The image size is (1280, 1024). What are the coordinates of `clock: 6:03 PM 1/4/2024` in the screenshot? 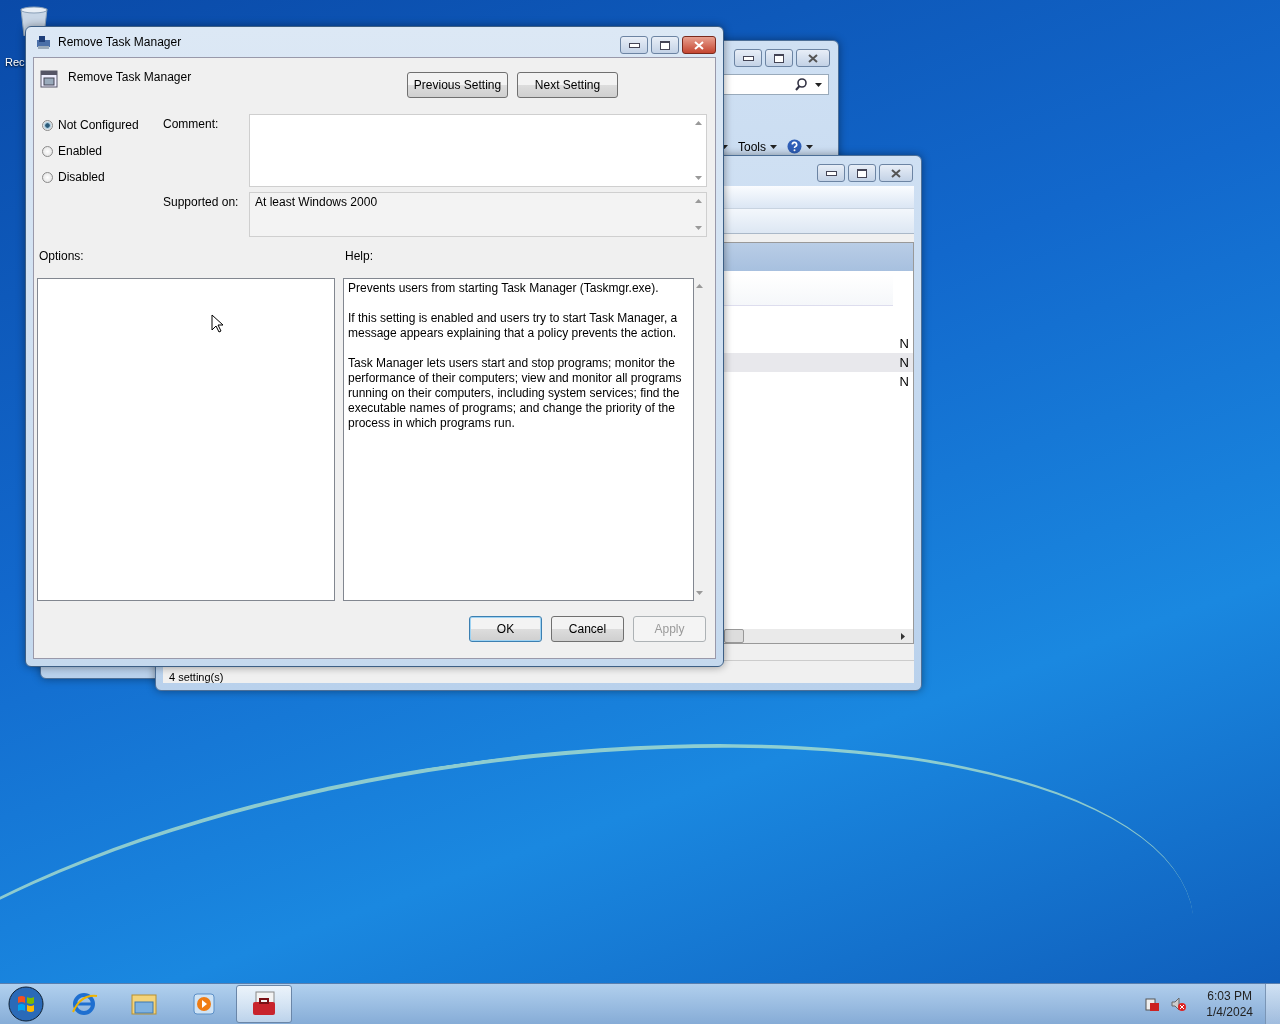 It's located at (1229, 1004).